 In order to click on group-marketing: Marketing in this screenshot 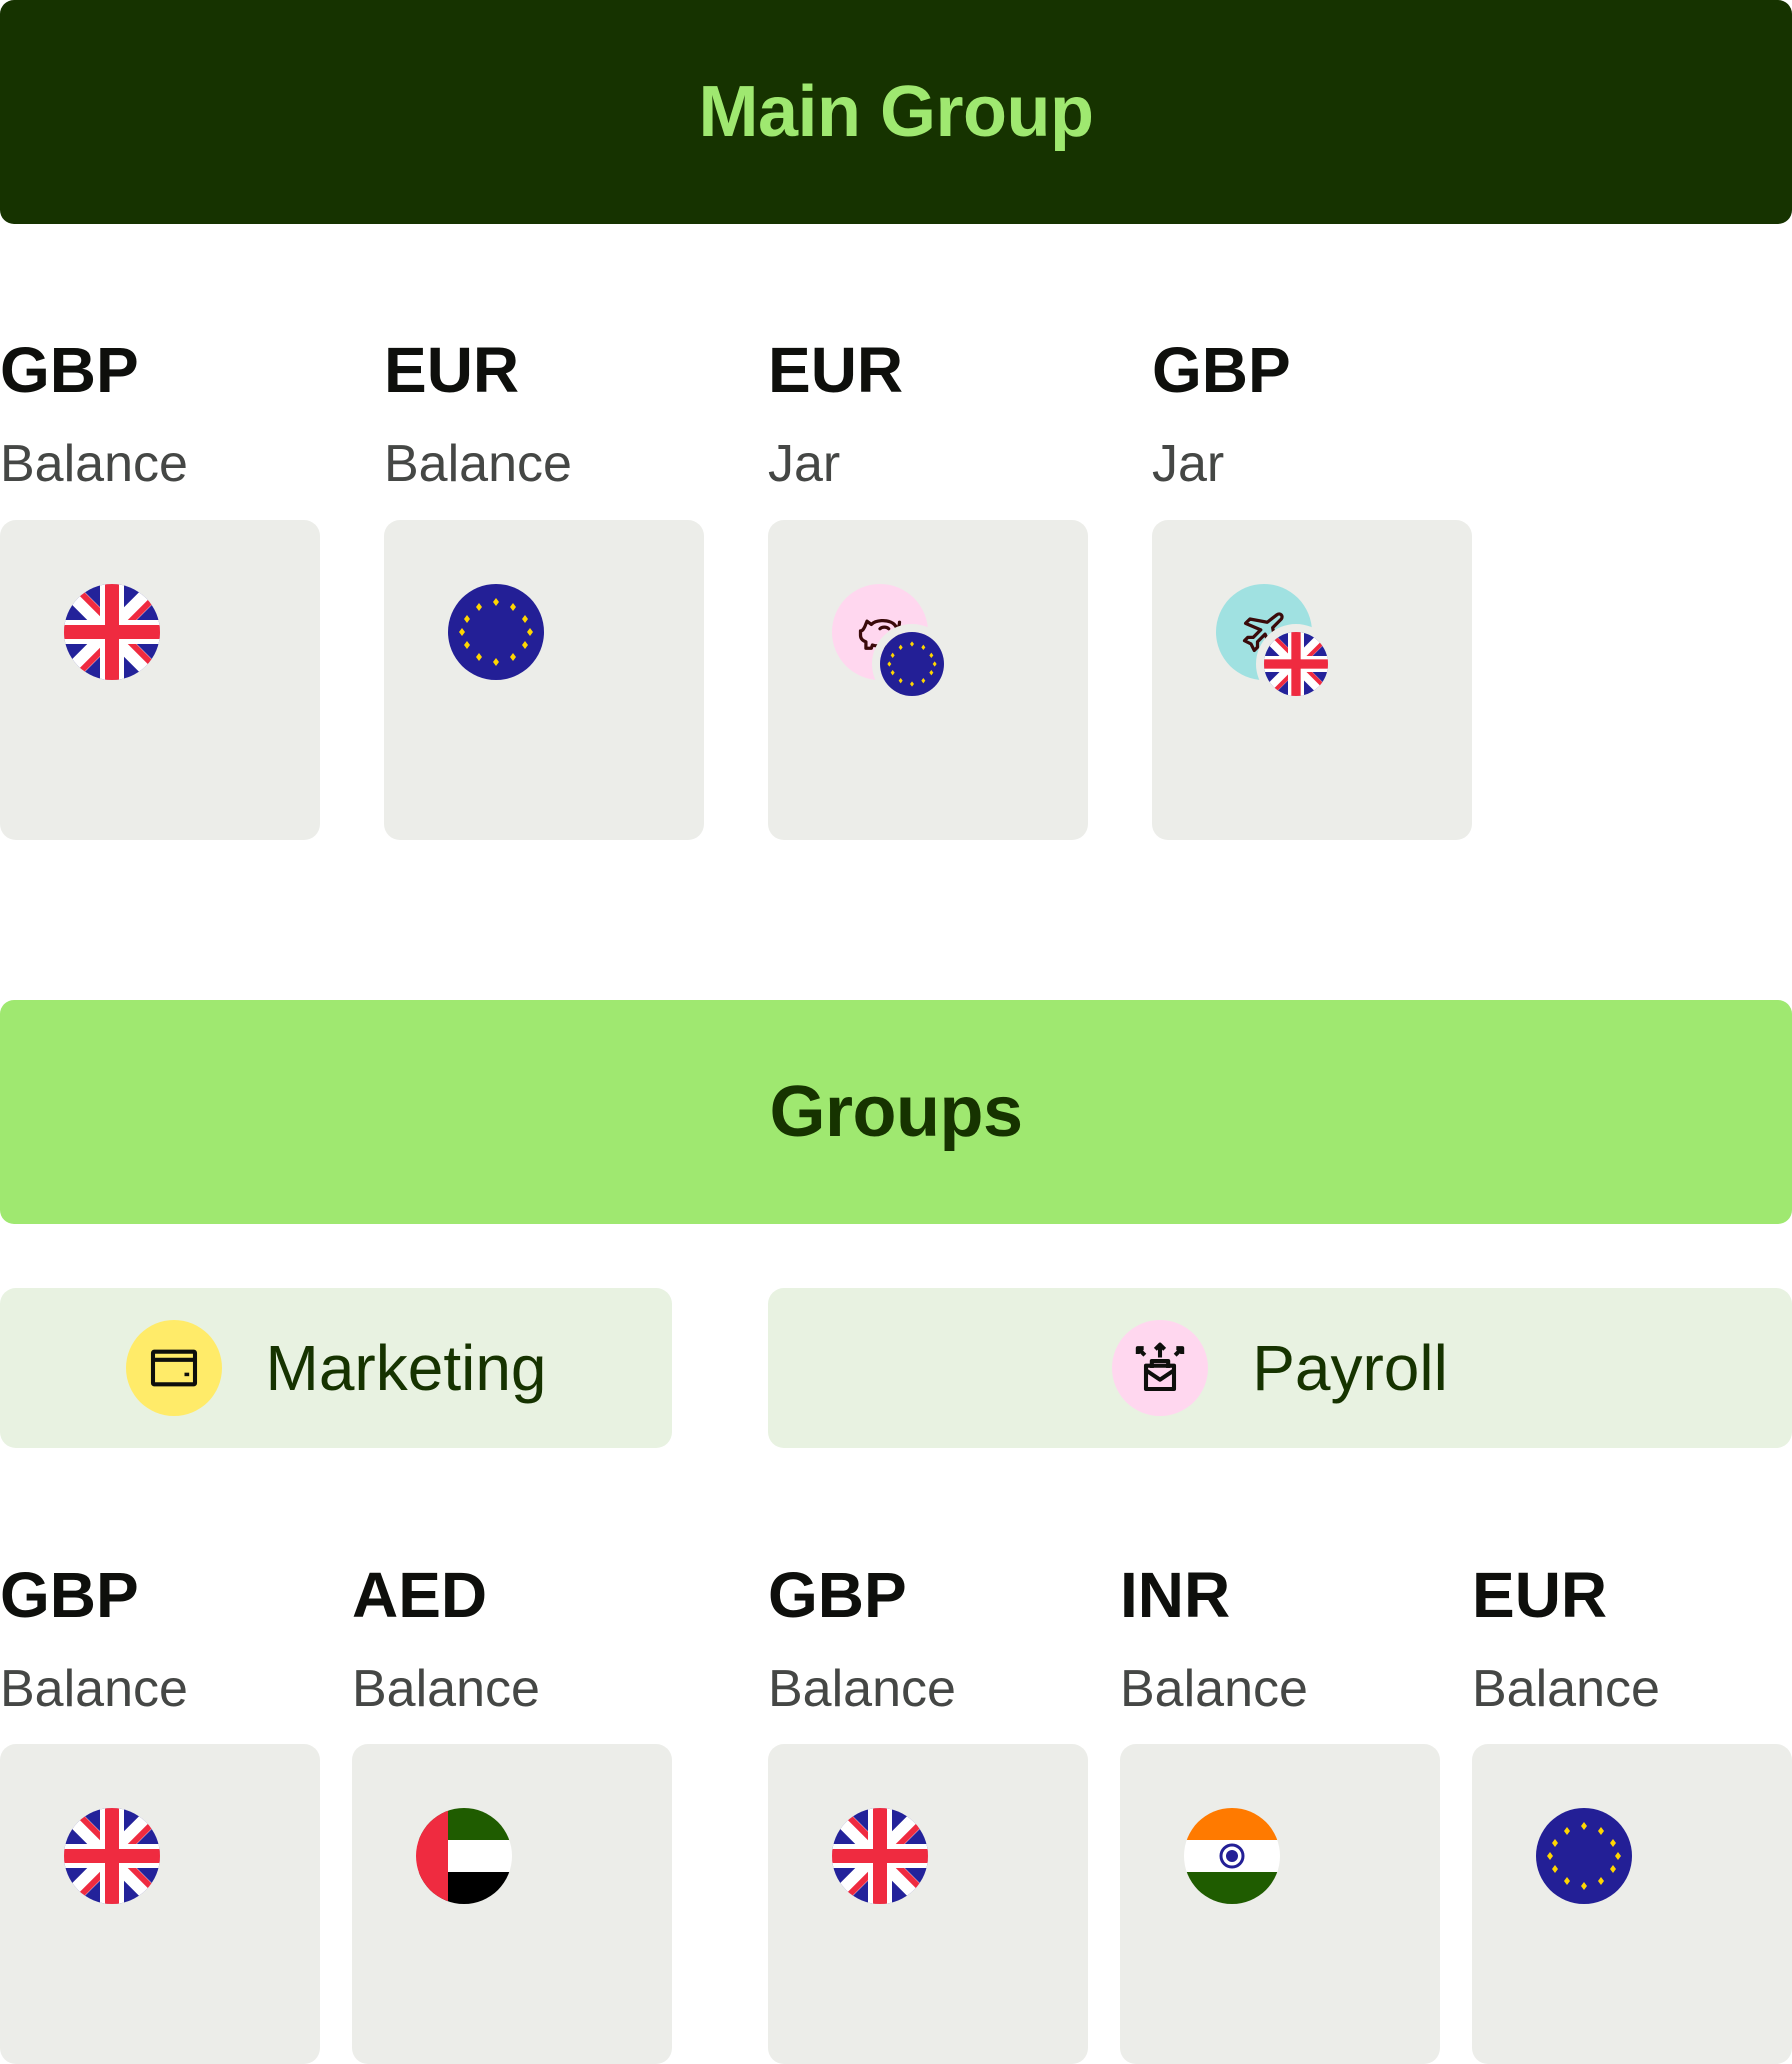, I will do `click(336, 1368)`.